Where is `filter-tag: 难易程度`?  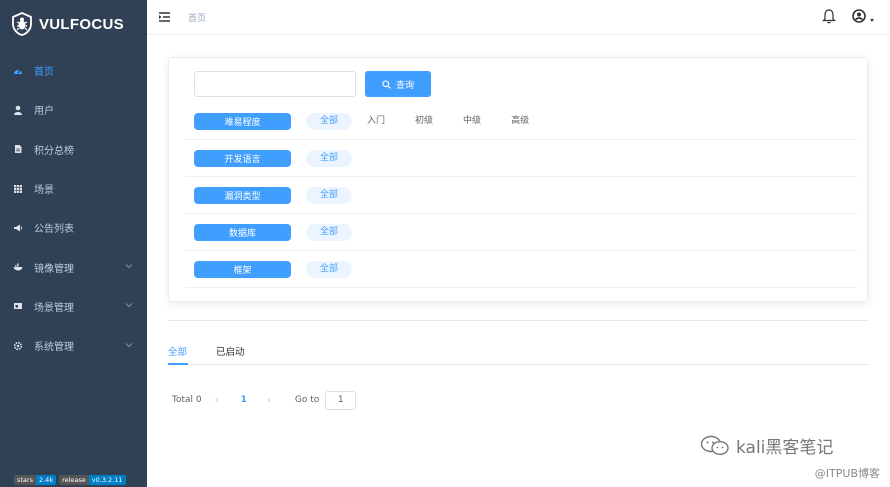
filter-tag: 难易程度 is located at coordinates (242, 121).